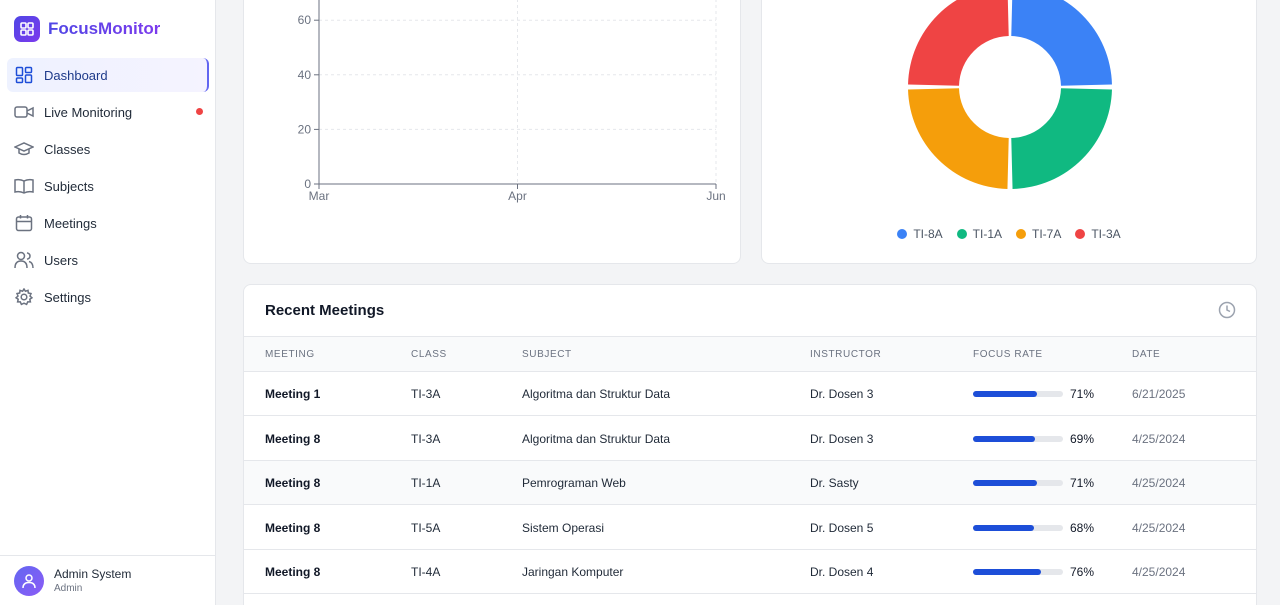 This screenshot has height=605, width=1280. Describe the element at coordinates (1082, 438) in the screenshot. I see `focus-rate-value: 69%` at that location.